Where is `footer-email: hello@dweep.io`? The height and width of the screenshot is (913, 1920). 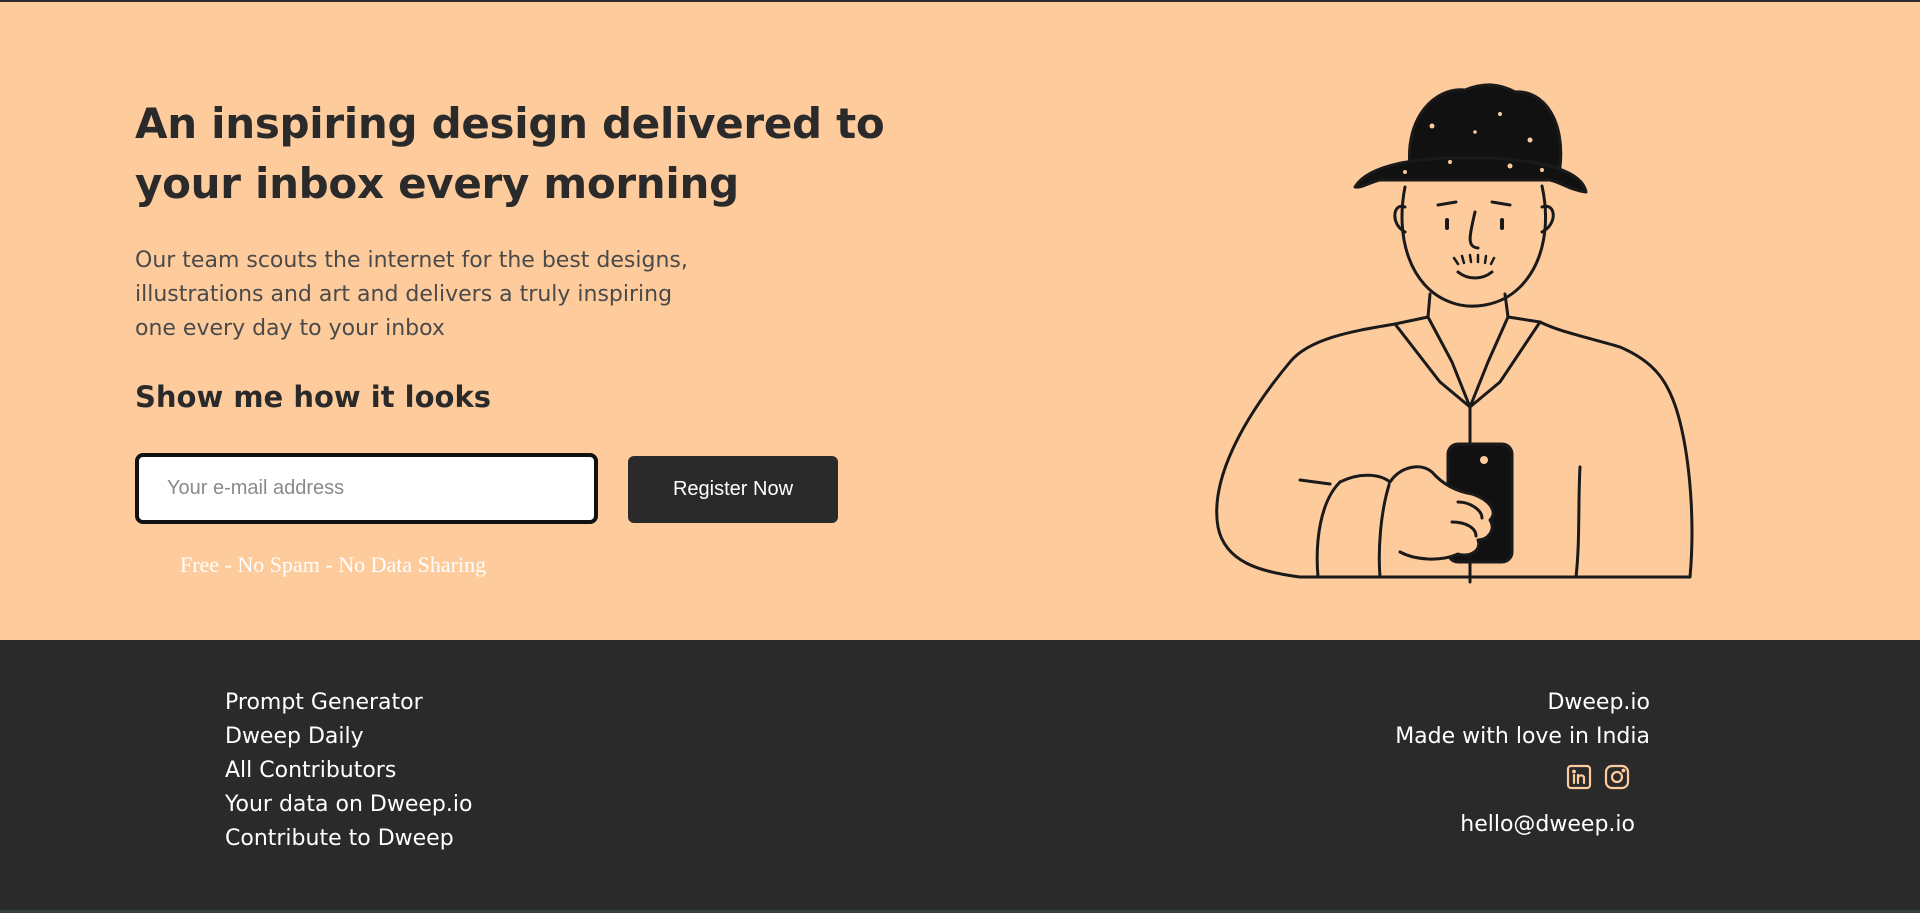 footer-email: hello@dweep.io is located at coordinates (1515, 824).